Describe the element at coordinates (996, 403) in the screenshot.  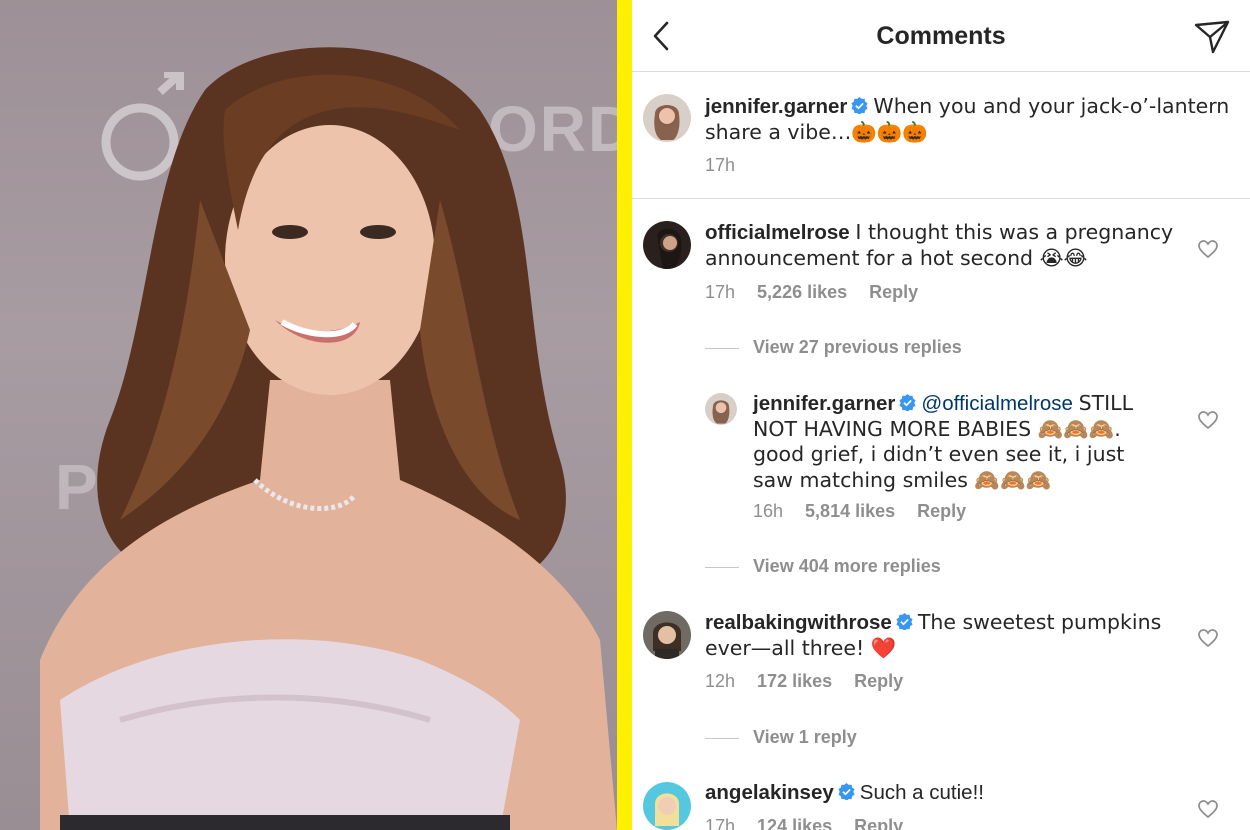
I see `mention-link: @officialmelrose` at that location.